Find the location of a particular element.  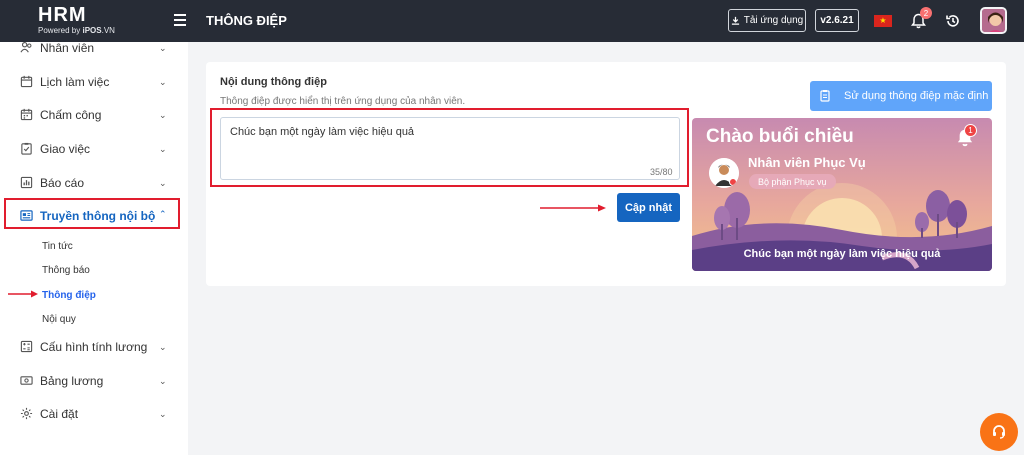

sidebar-item-settings: Cài đặt ⌄ is located at coordinates (94, 414).